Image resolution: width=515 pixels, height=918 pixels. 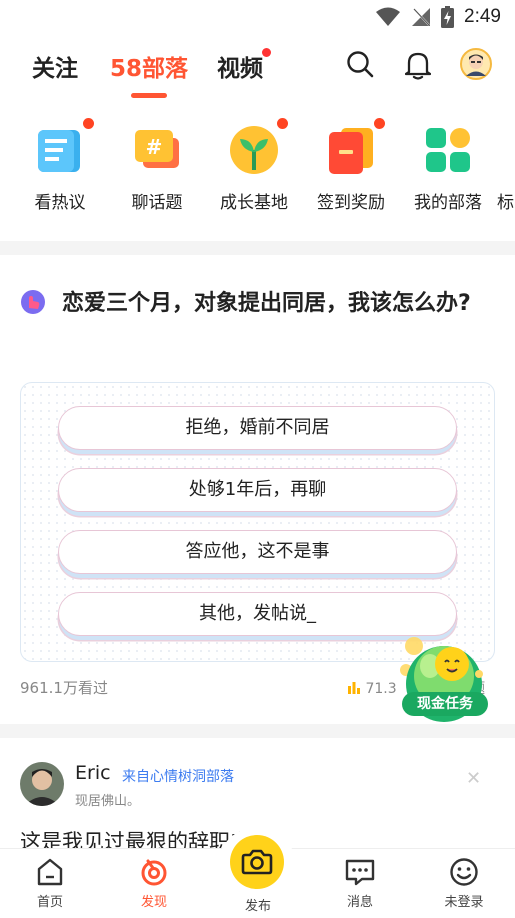 What do you see at coordinates (266, 52) in the screenshot?
I see `video-tab-dot` at bounding box center [266, 52].